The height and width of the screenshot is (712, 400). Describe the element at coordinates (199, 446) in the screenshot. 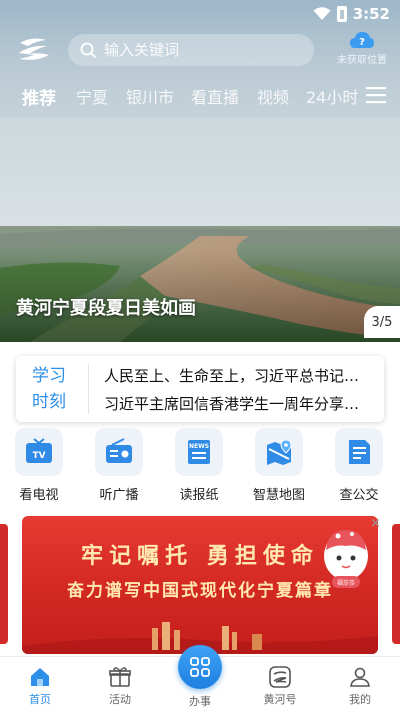

I see `svg-text: NEWS` at that location.